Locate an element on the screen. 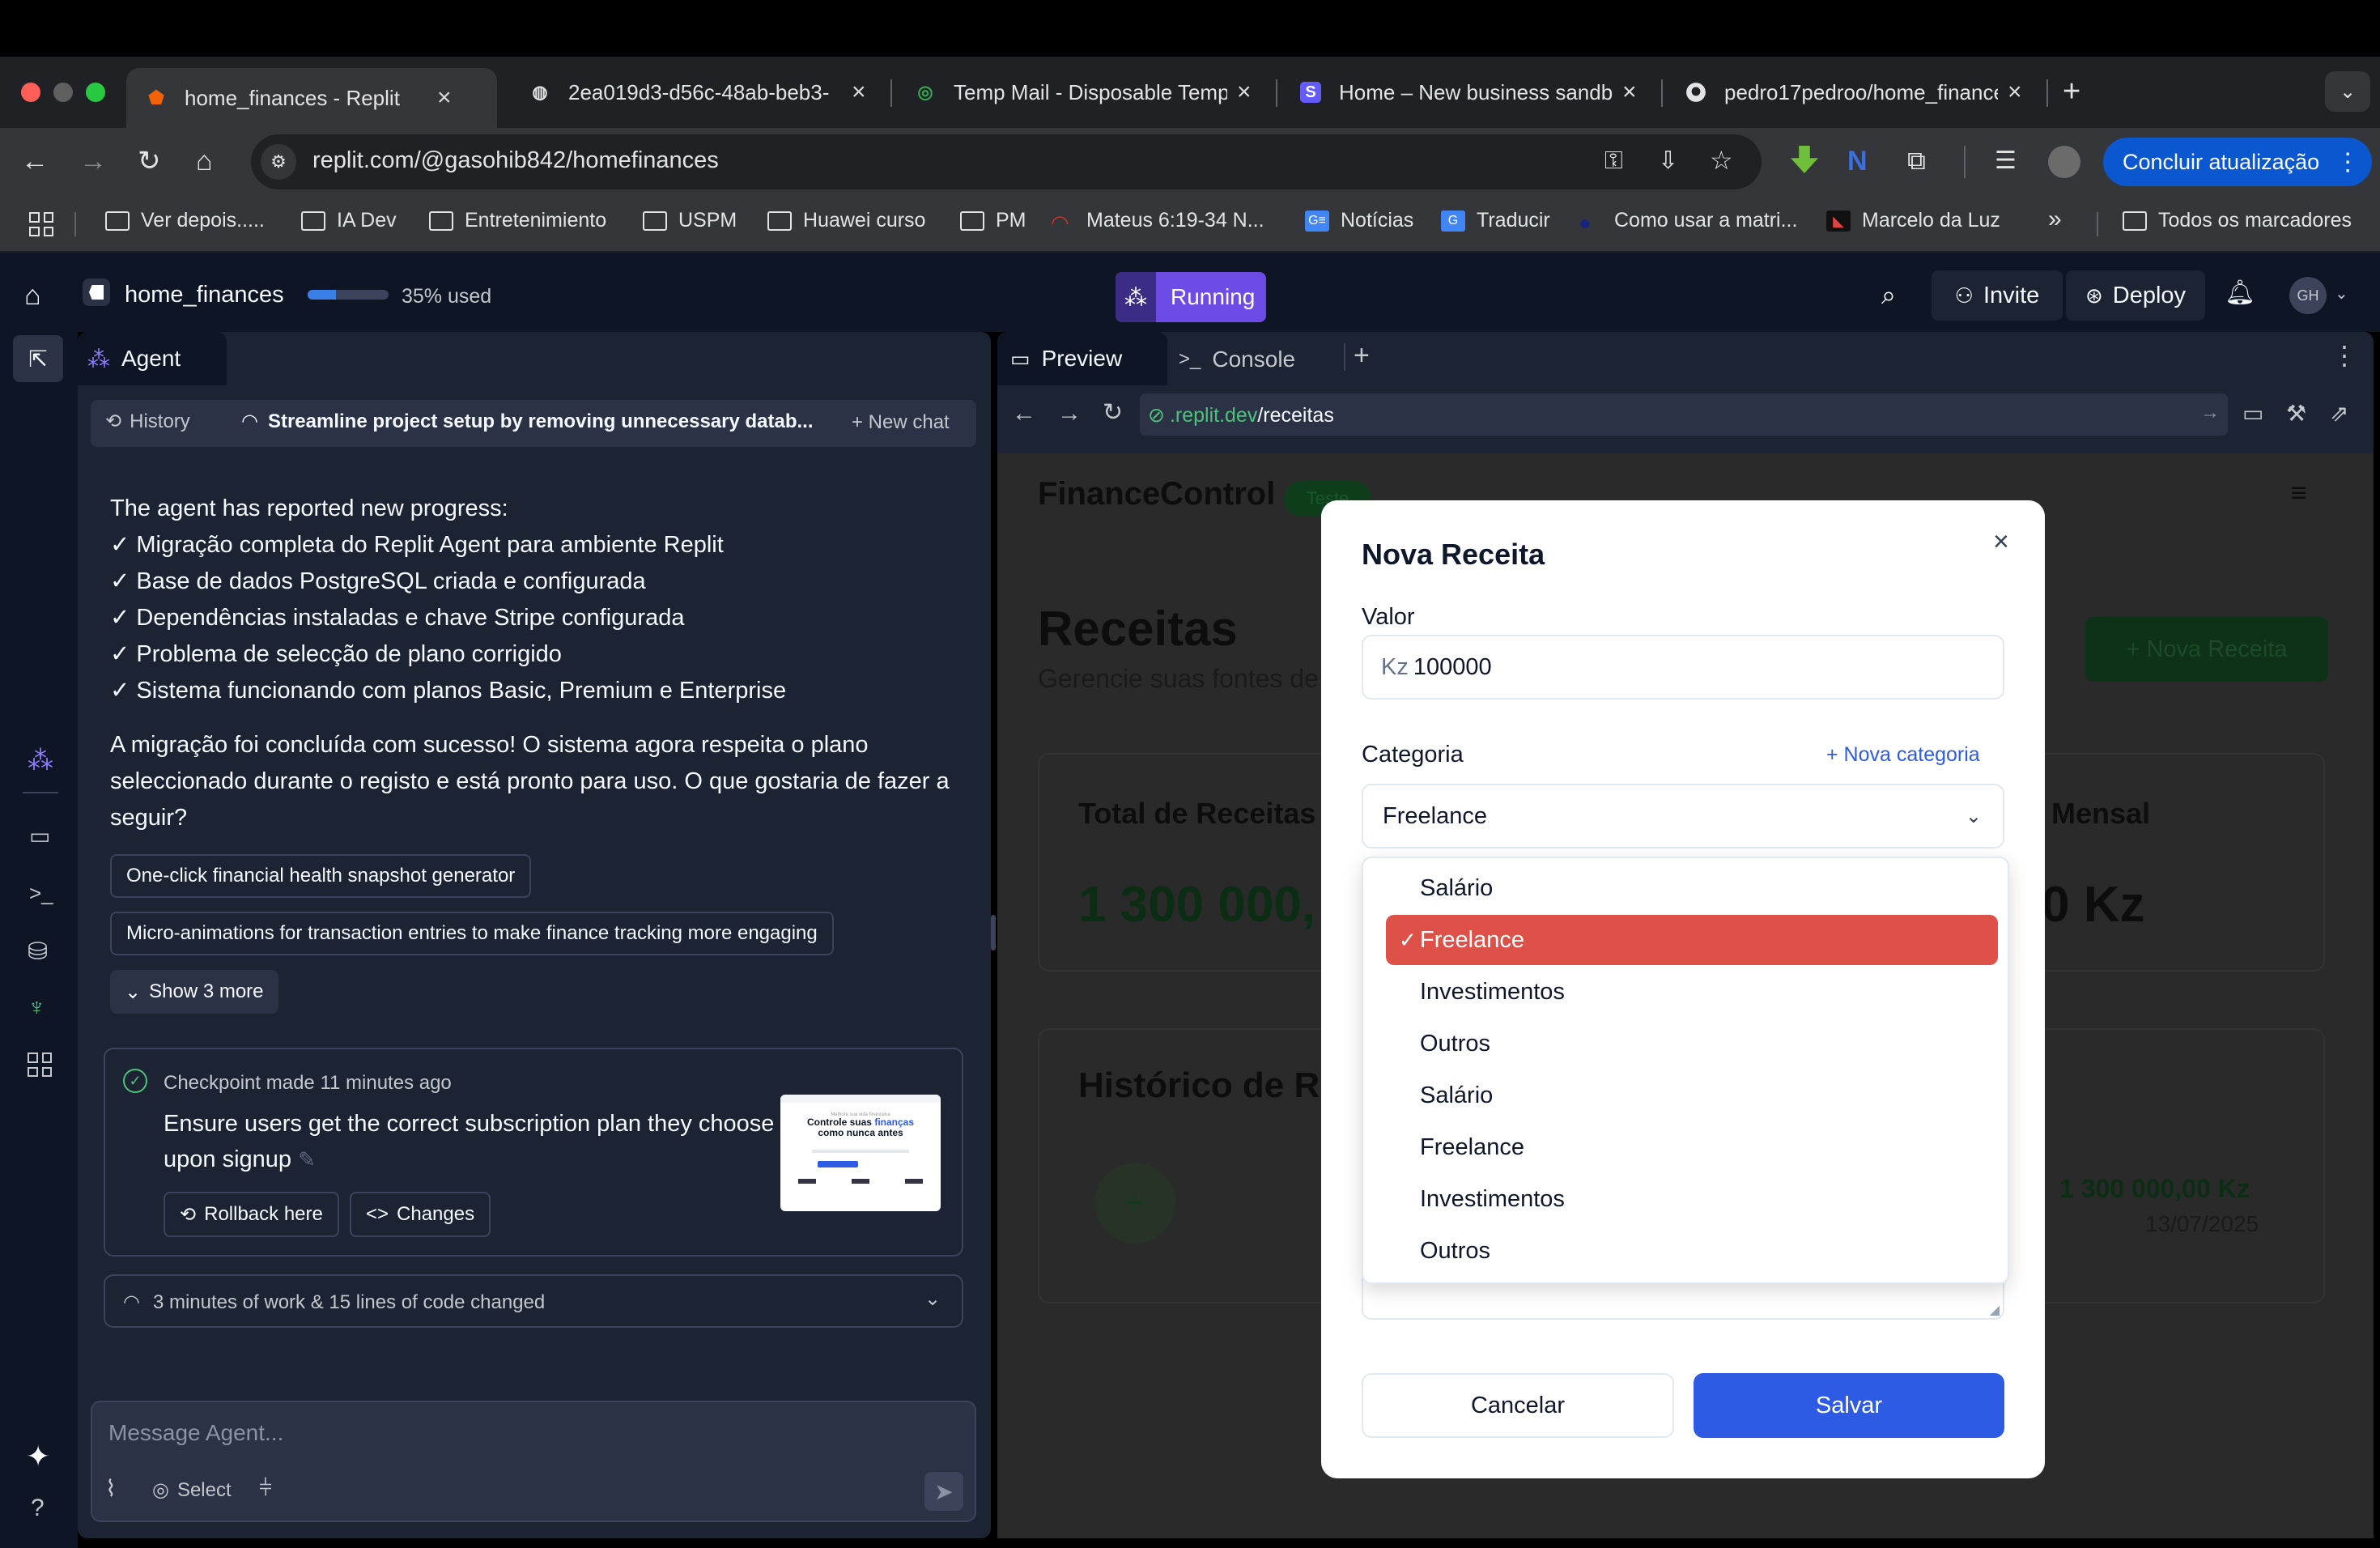 The height and width of the screenshot is (1548, 2380). bookmark-folder-entretenimiento: Entretenimiento is located at coordinates (517, 221).